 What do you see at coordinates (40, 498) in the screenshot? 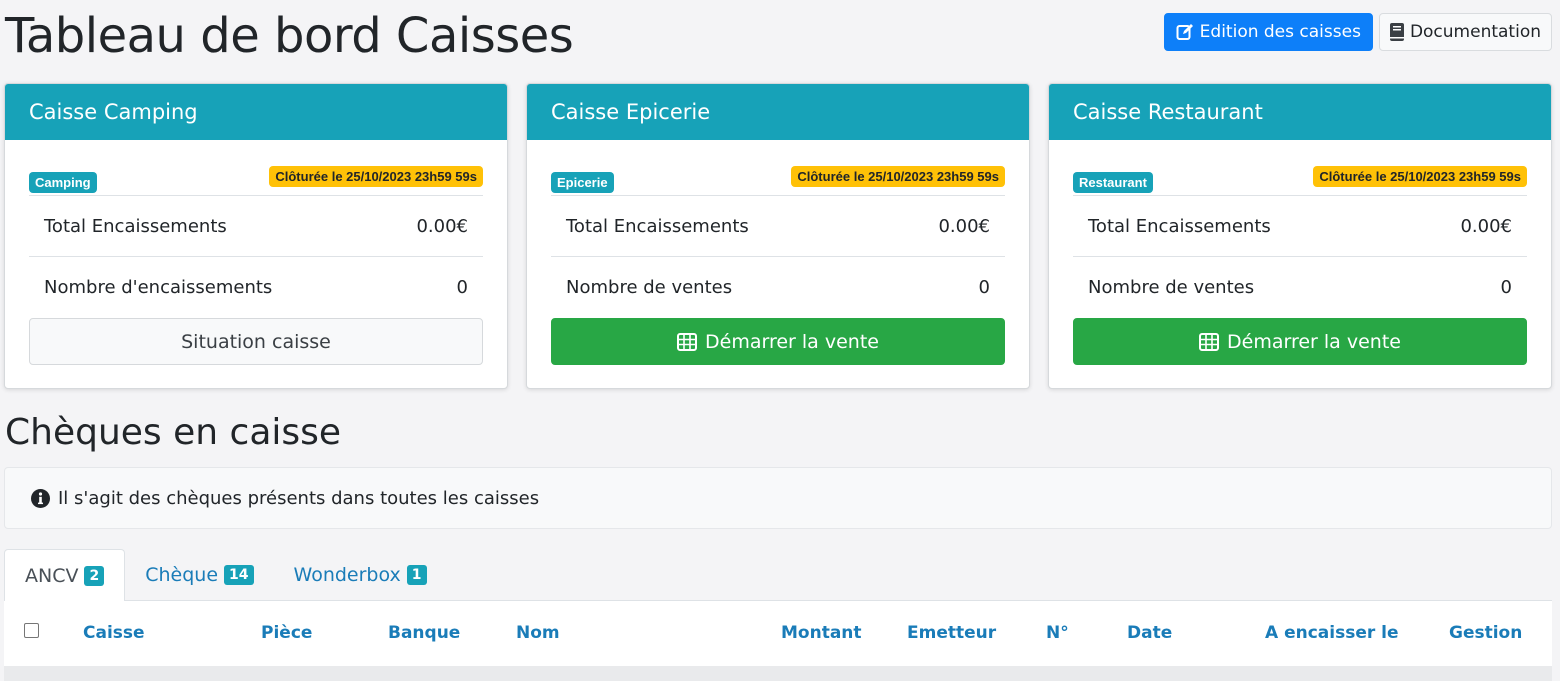
I see `info-circle-icon` at bounding box center [40, 498].